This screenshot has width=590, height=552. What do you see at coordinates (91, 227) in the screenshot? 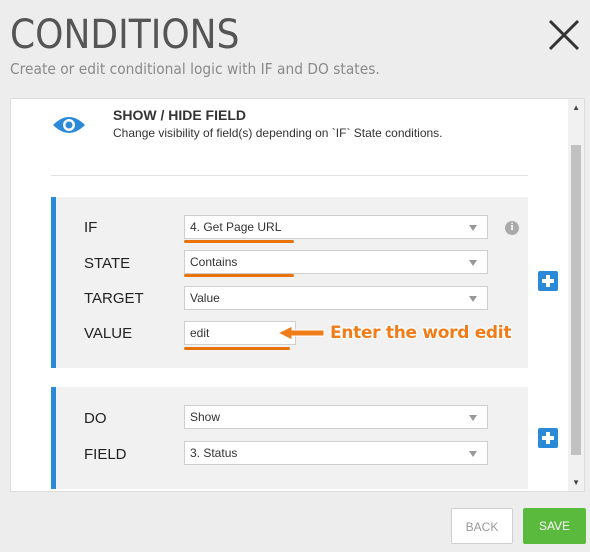
I see `if-label: IF` at bounding box center [91, 227].